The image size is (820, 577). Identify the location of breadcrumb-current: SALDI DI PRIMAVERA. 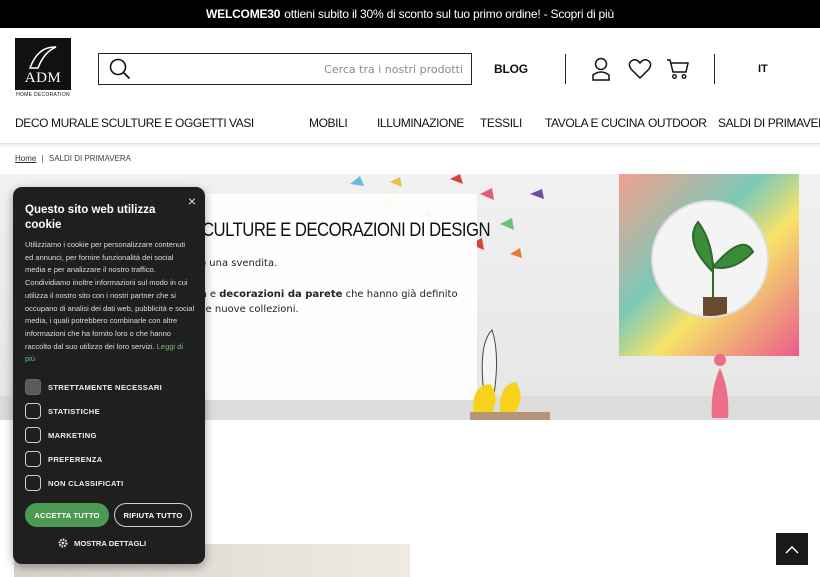
(89, 158).